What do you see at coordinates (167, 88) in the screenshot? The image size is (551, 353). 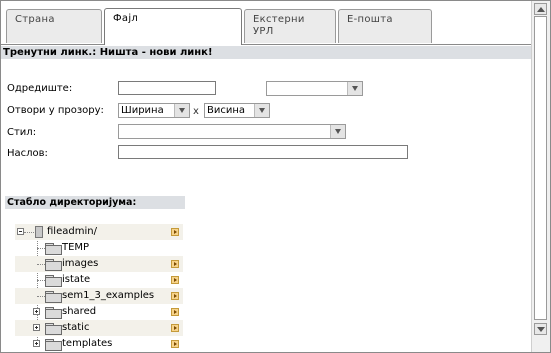 I see `target-input` at bounding box center [167, 88].